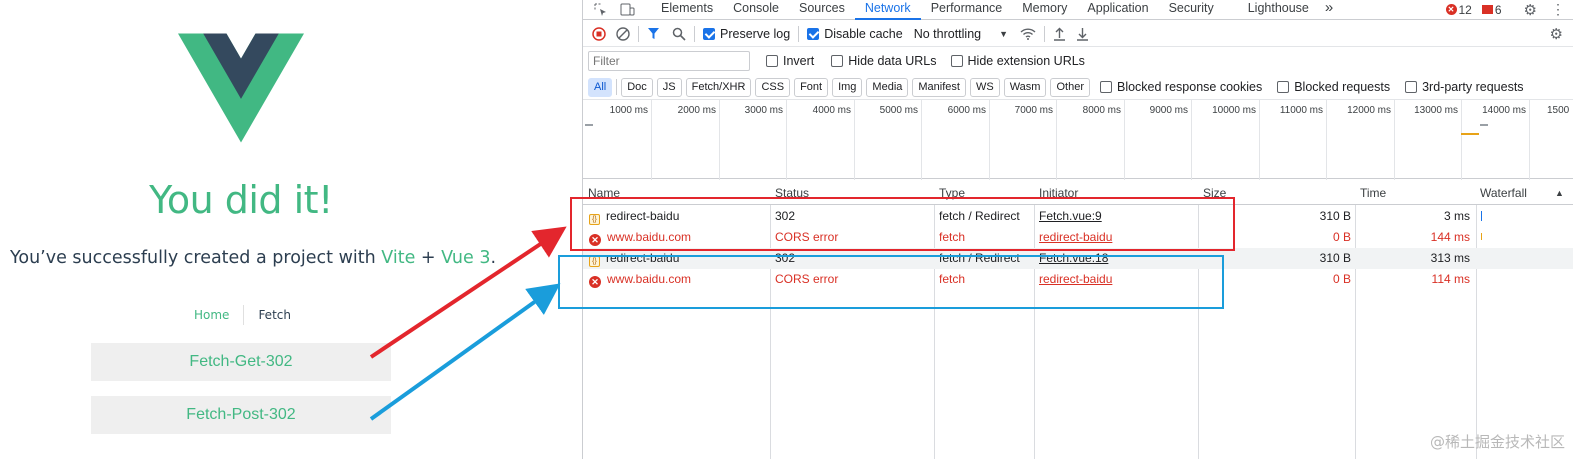 This screenshot has width=1573, height=459. I want to click on timeline-tick: 8000 ms, so click(1104, 140).